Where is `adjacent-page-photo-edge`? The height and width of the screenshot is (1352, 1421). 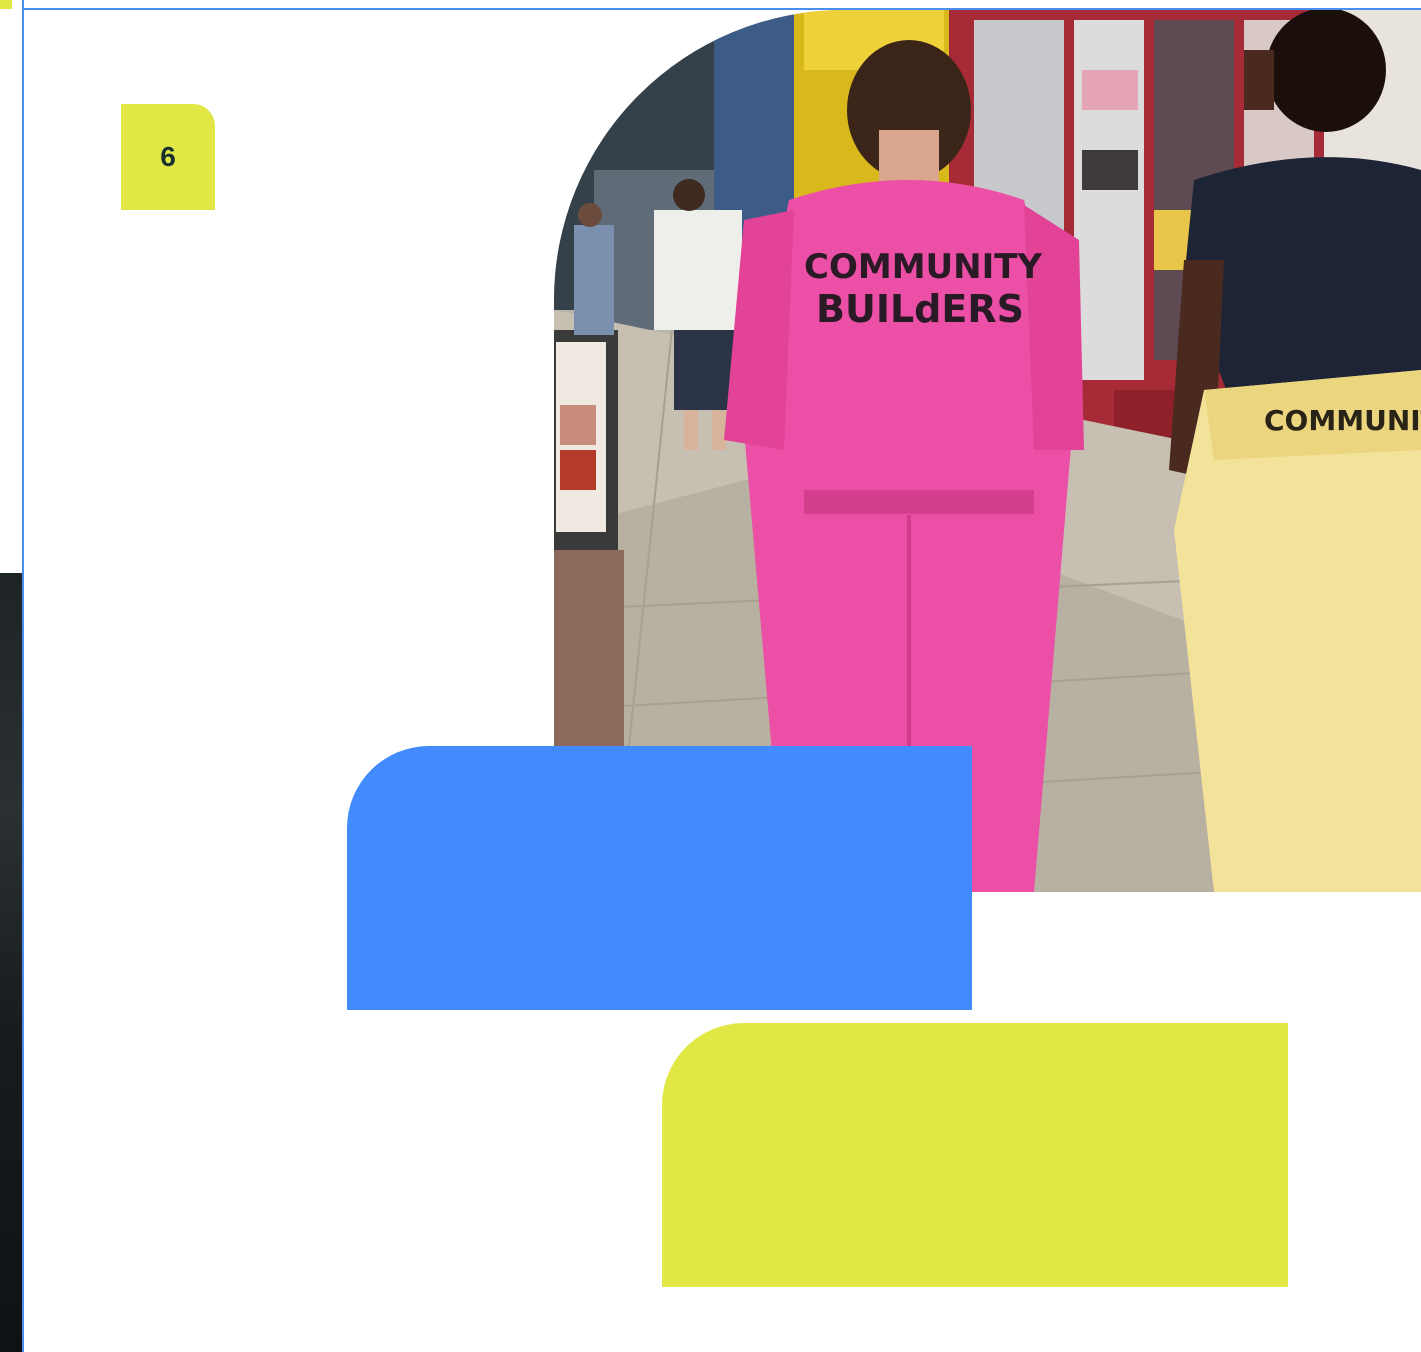 adjacent-page-photo-edge is located at coordinates (11, 962).